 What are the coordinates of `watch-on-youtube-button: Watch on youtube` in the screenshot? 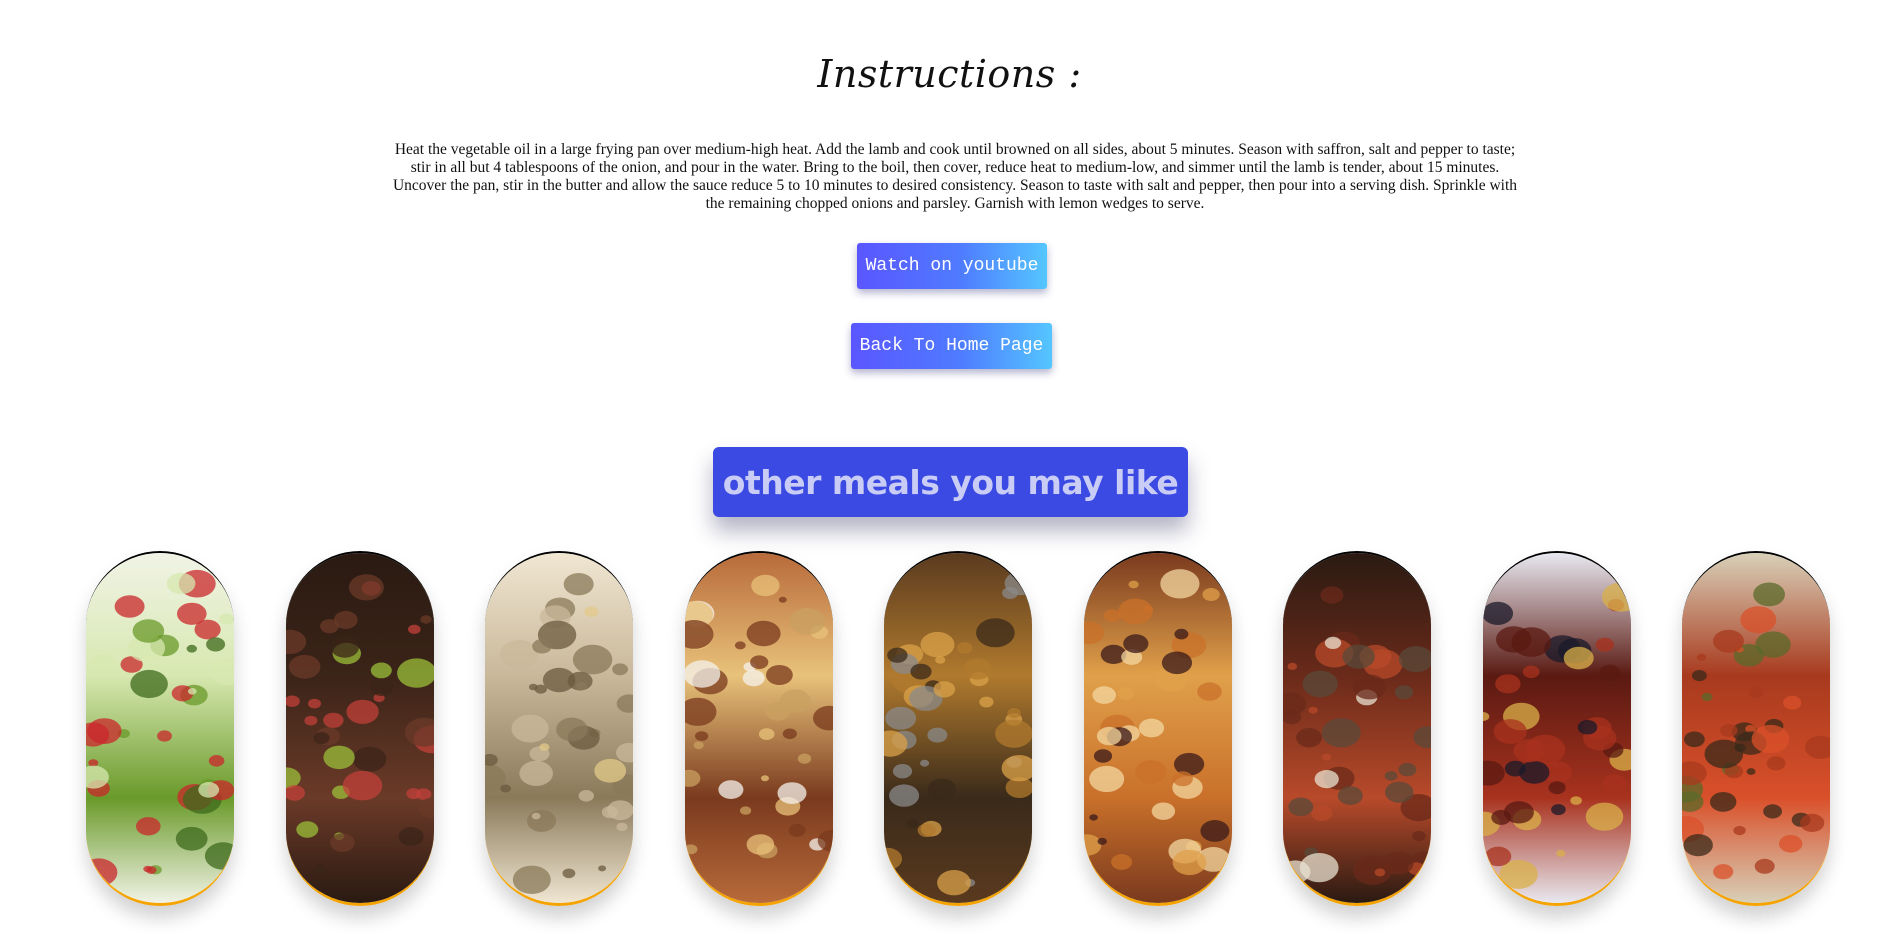 It's located at (952, 266).